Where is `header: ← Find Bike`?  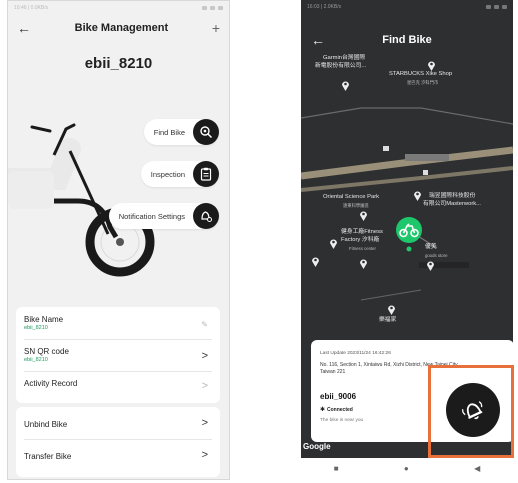 header: ← Find Bike is located at coordinates (407, 40).